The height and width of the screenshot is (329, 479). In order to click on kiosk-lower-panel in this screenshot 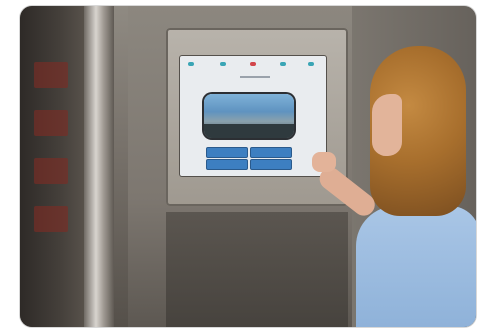, I will do `click(257, 269)`.